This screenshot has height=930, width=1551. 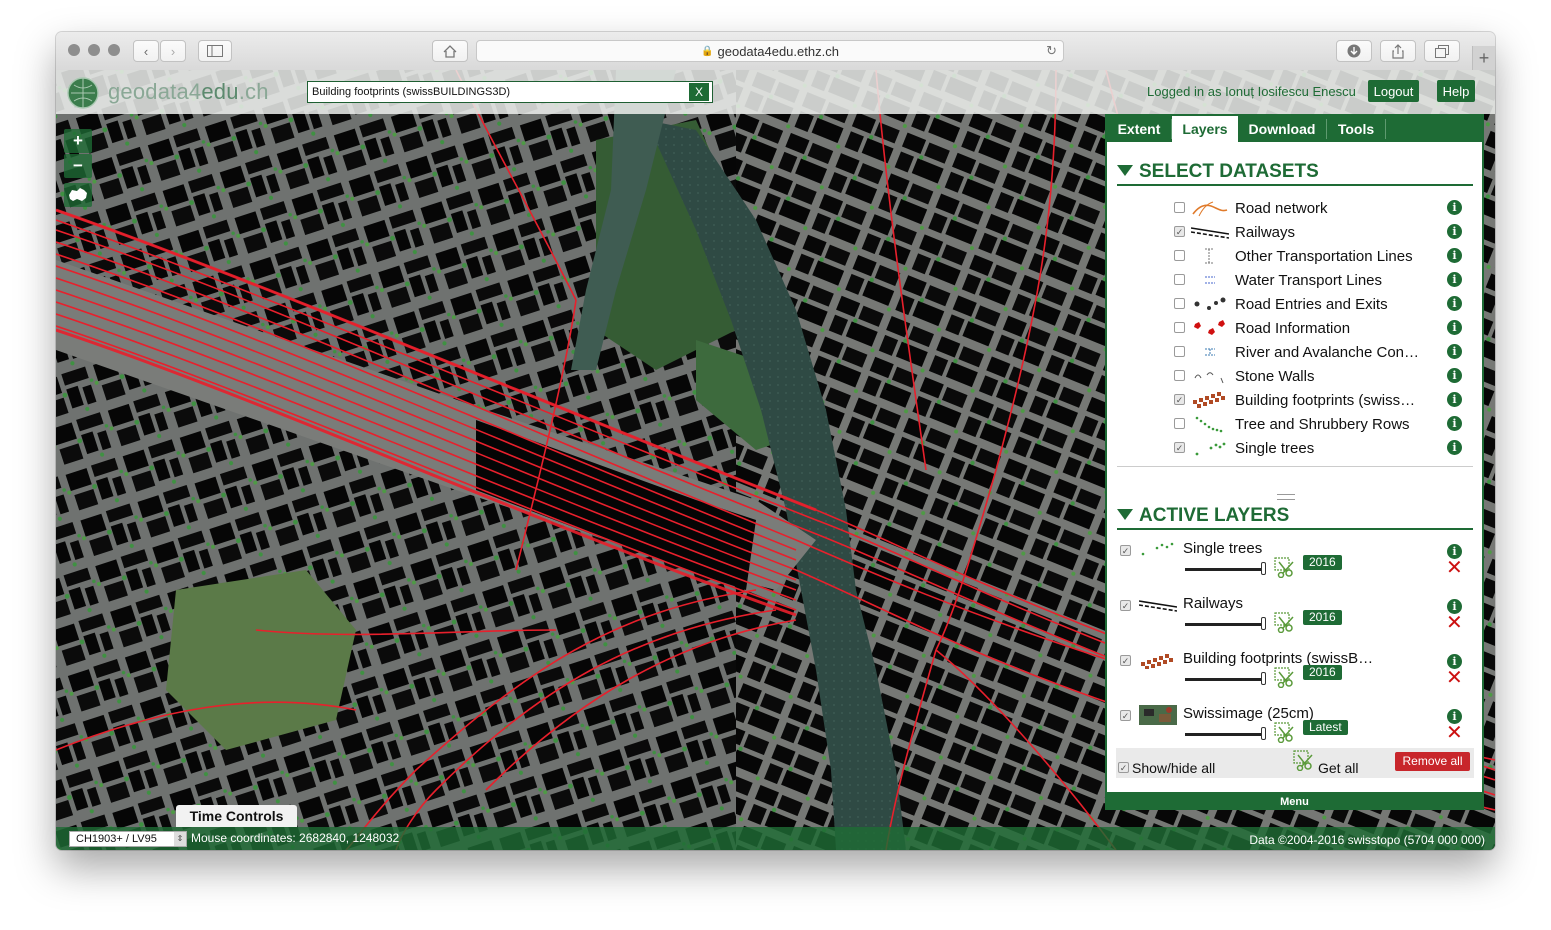 I want to click on tab-extent: Extent, so click(x=1139, y=129).